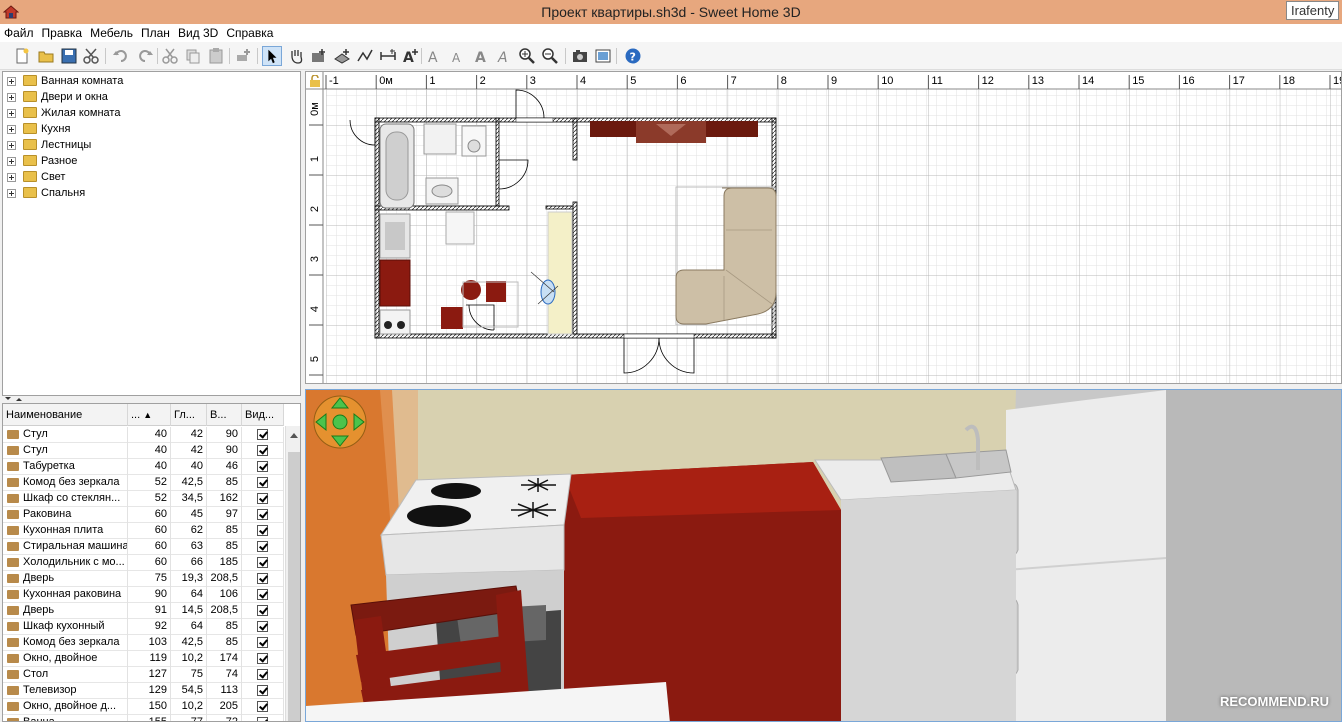 The height and width of the screenshot is (722, 1342). Describe the element at coordinates (319, 56) in the screenshot. I see `create-walls-icon` at that location.